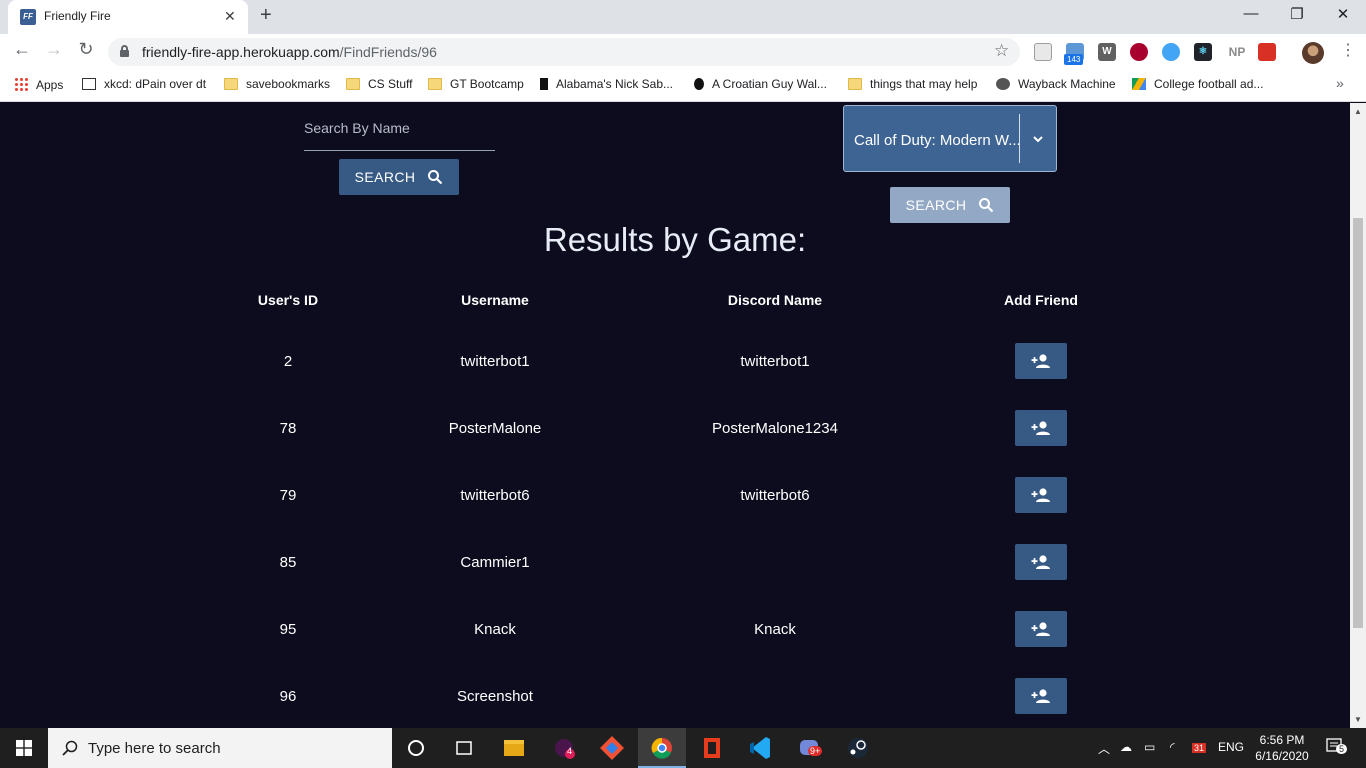 This screenshot has width=1366, height=768. Describe the element at coordinates (683, 17) in the screenshot. I see `browser-tab-strip: FF Friendly Fire ✕ + — ❐ ✕` at that location.